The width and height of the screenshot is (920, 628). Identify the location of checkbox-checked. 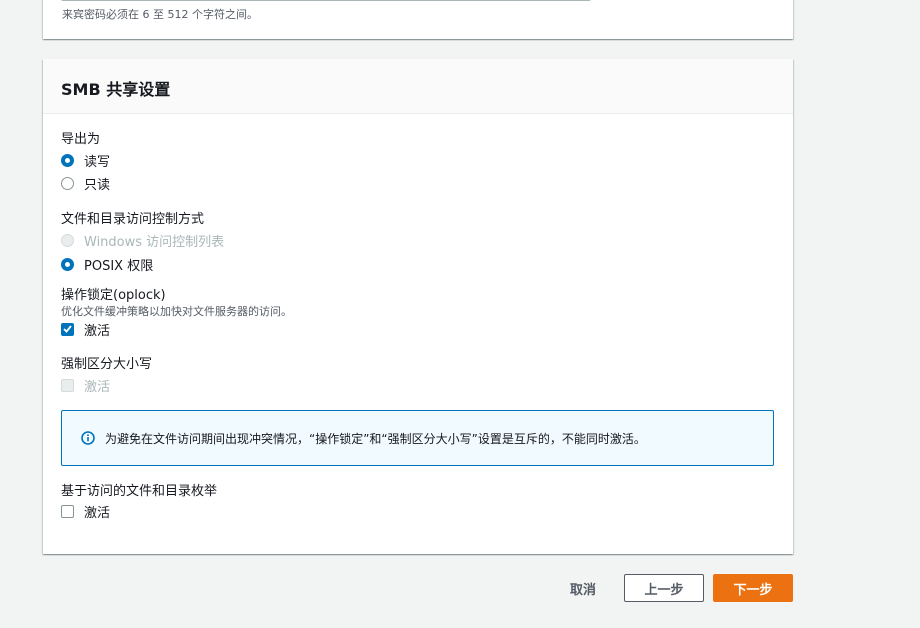
(67, 329).